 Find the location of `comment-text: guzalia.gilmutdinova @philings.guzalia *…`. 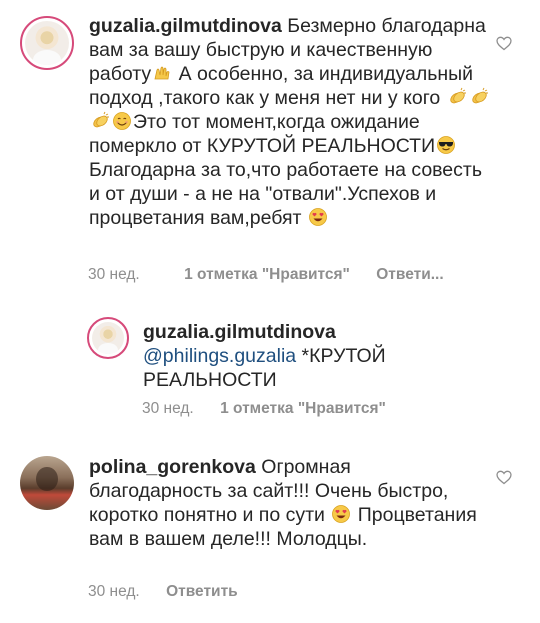

comment-text: guzalia.gilmutdinova @philings.guzalia *… is located at coordinates (288, 356).